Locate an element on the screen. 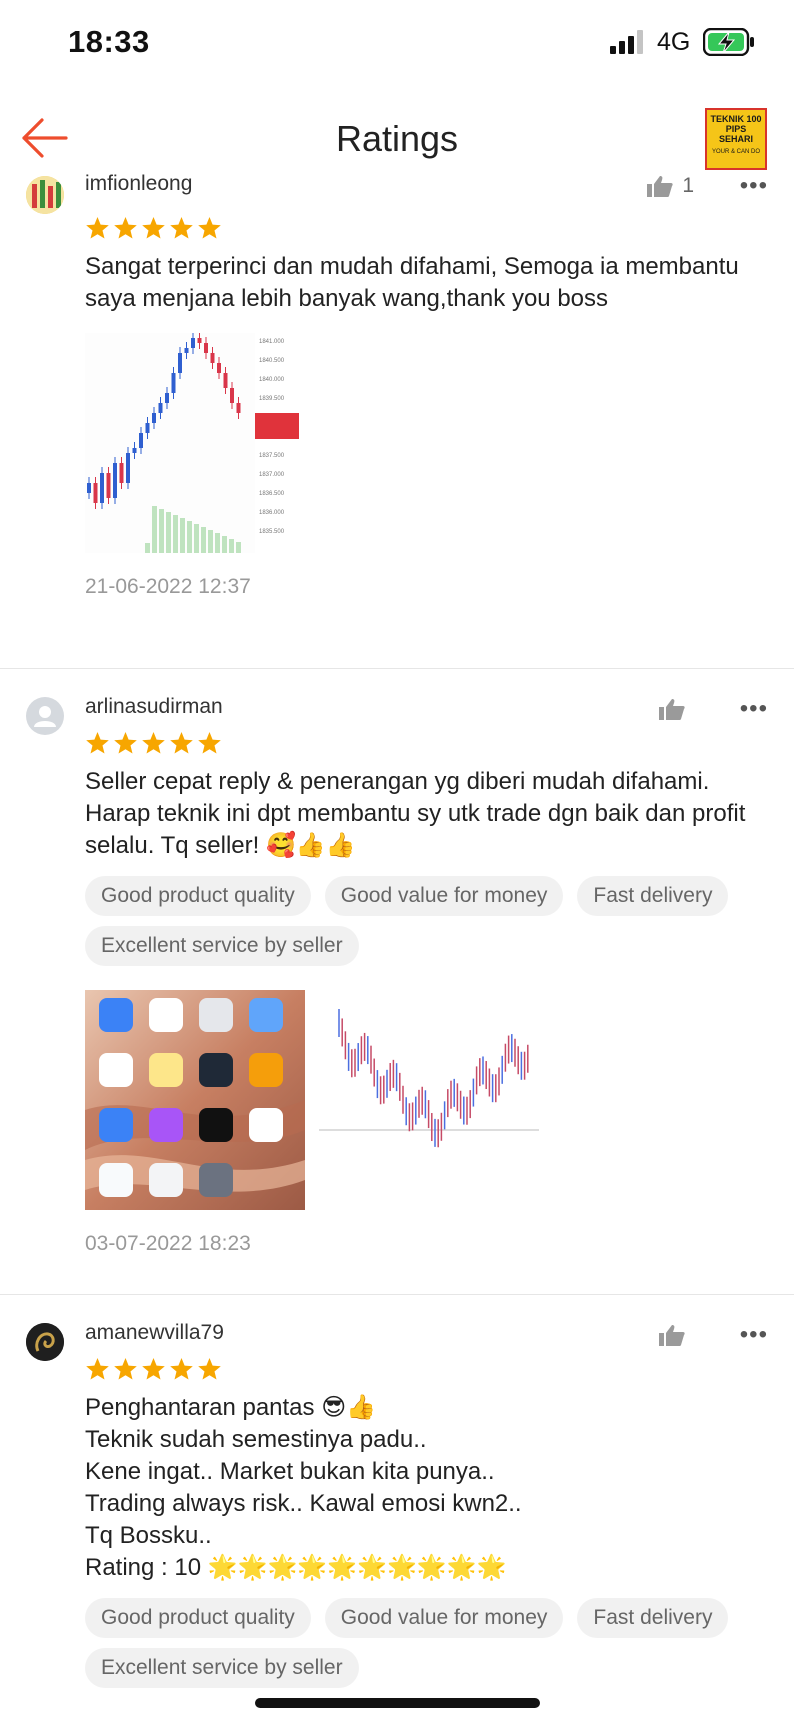  like-count: 1 is located at coordinates (688, 185).